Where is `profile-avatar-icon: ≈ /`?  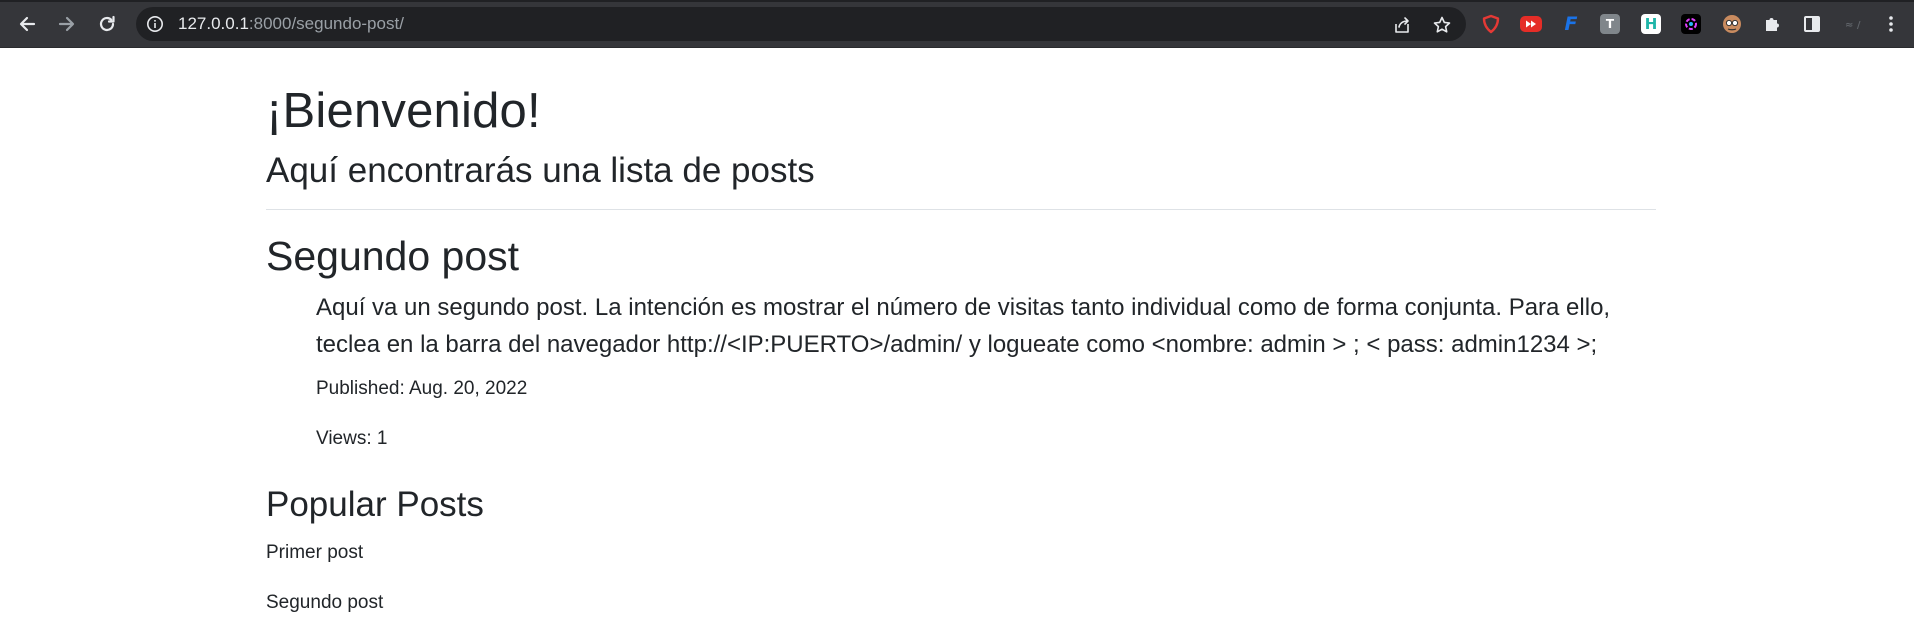 profile-avatar-icon: ≈ / is located at coordinates (1853, 25).